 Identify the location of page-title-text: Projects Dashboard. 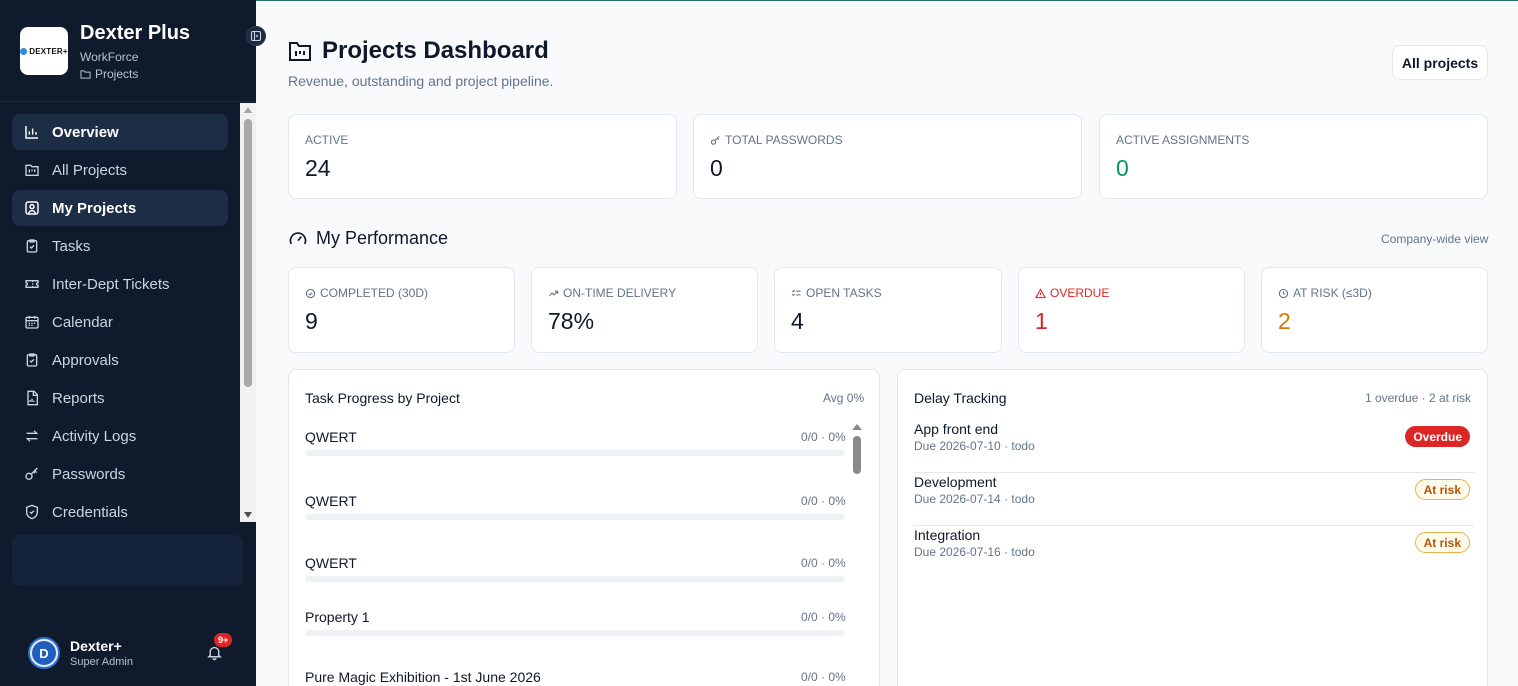
(435, 50).